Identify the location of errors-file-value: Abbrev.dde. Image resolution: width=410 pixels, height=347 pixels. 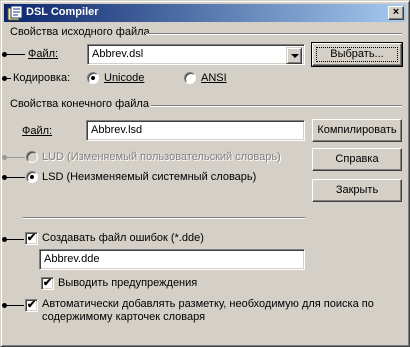
(72, 259).